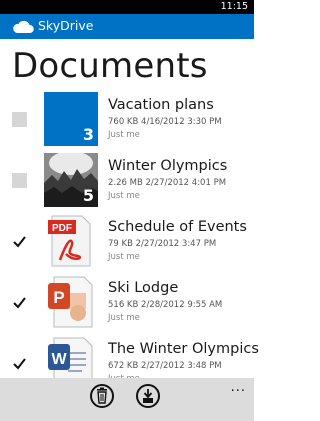  What do you see at coordinates (110, 66) in the screenshot?
I see `page-title: Documents` at bounding box center [110, 66].